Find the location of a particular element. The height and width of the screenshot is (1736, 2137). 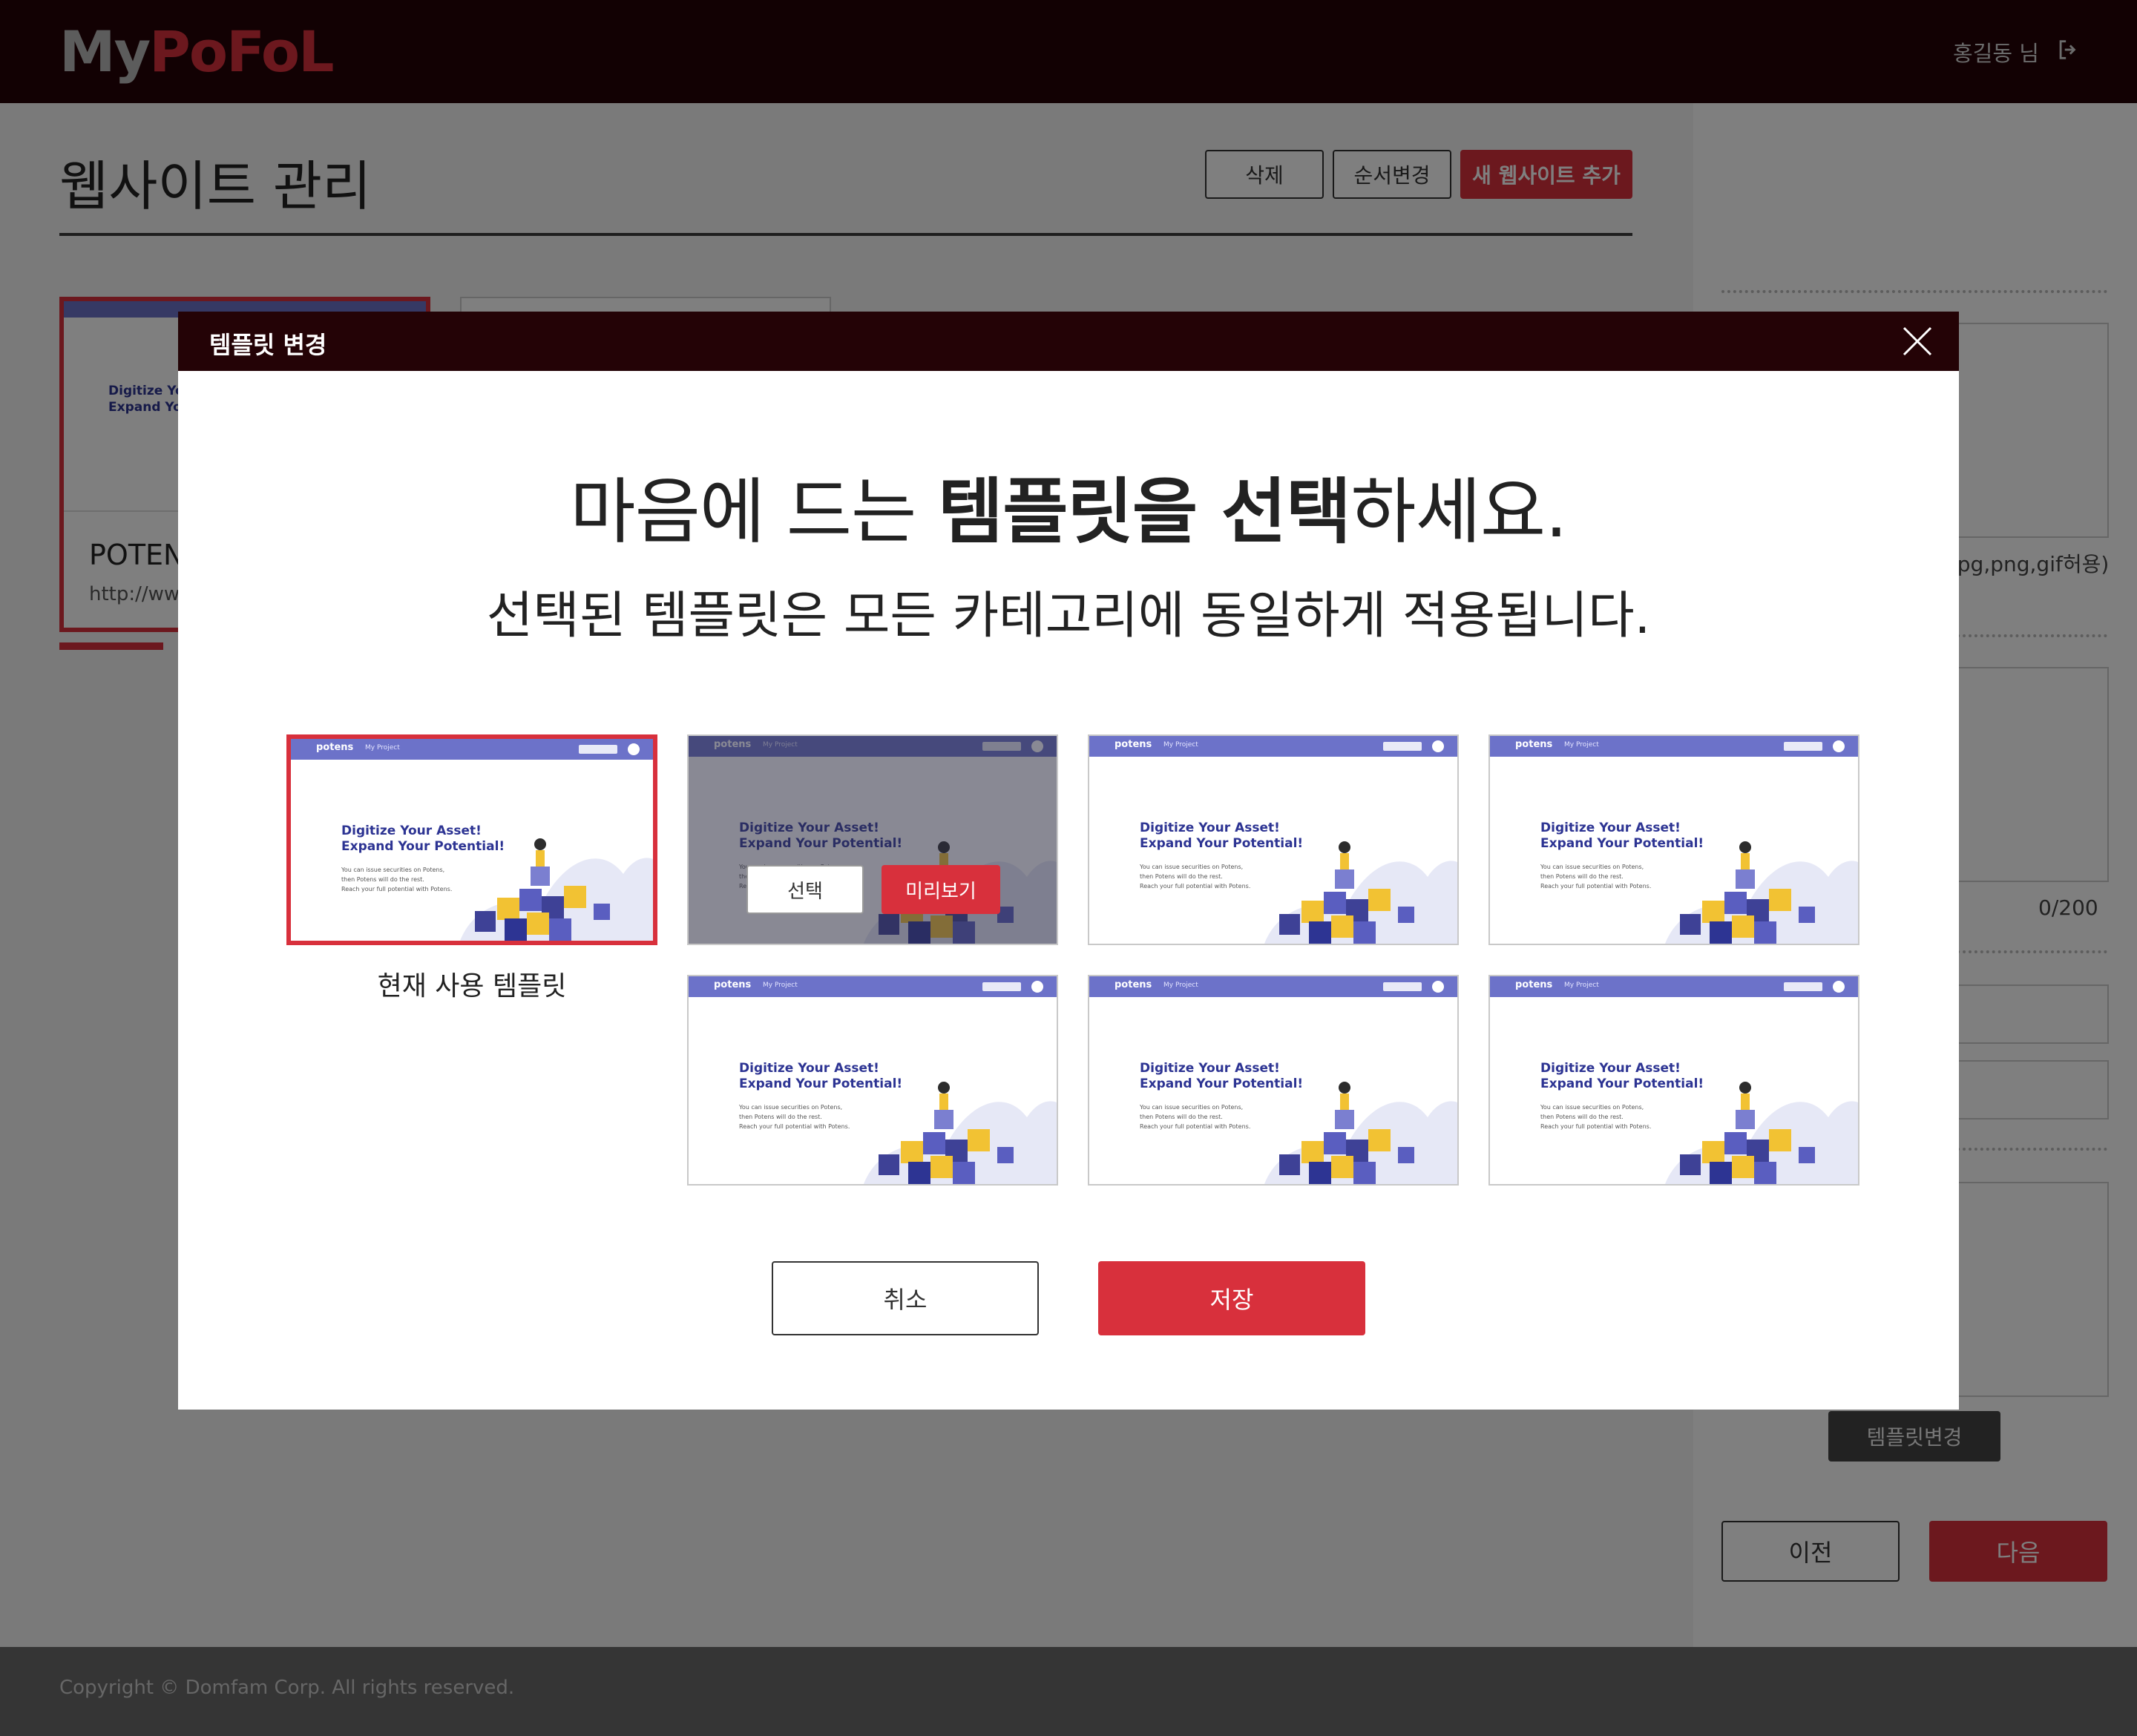

modal-title: 템플릿 변경 is located at coordinates (268, 345).